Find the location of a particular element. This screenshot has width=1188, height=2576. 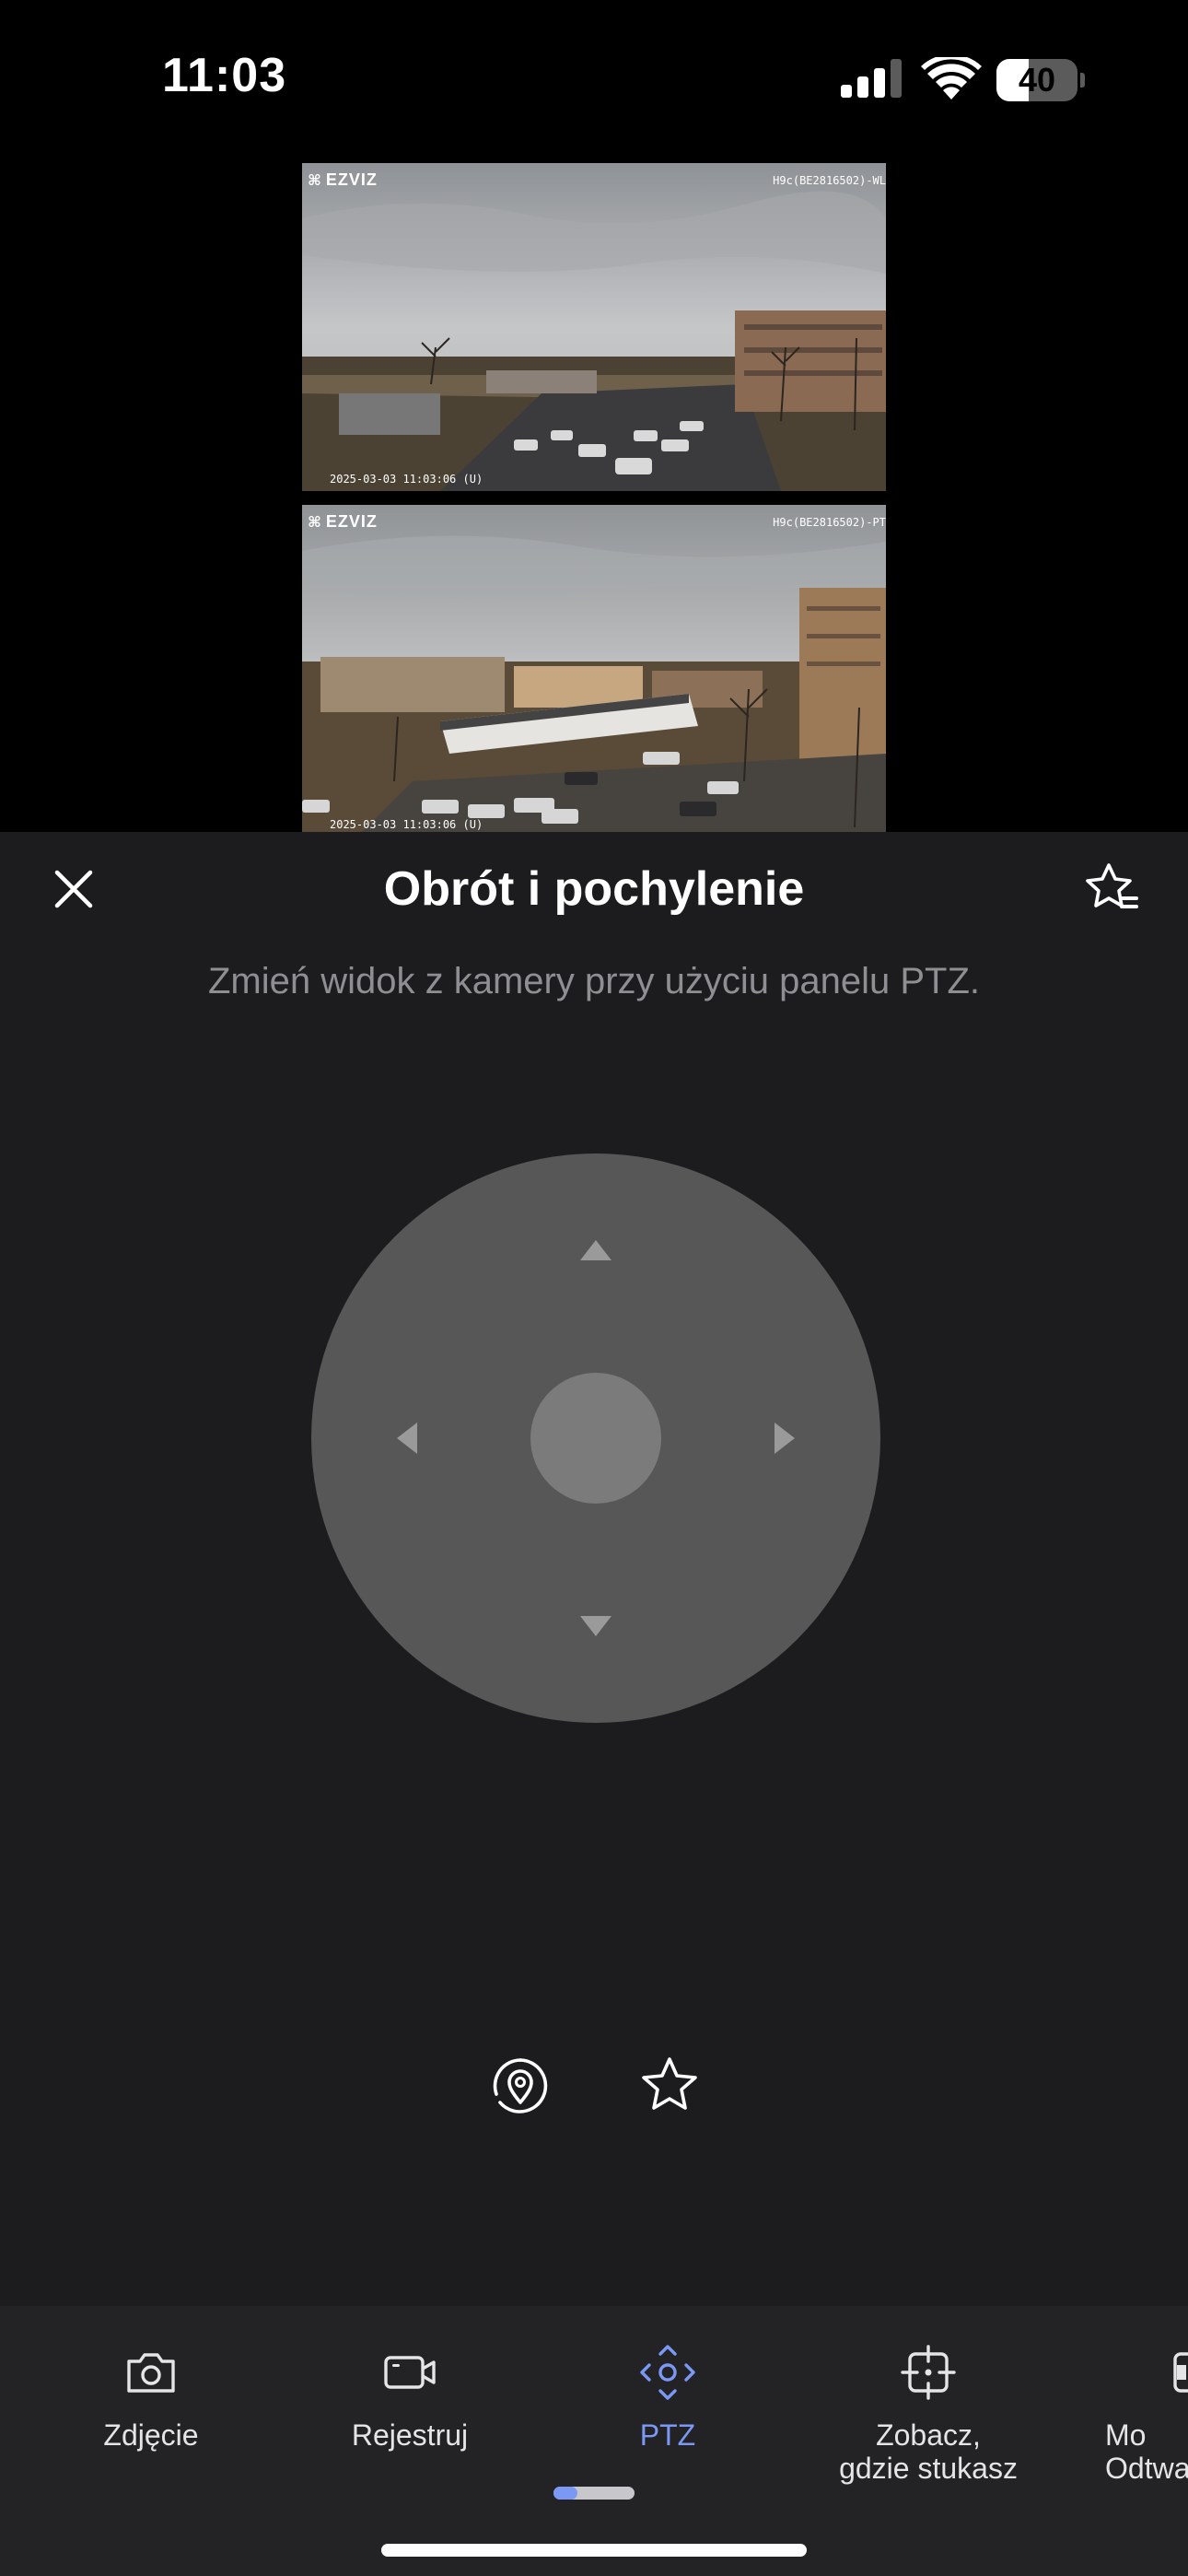

location-preset-icon is located at coordinates (521, 2085).